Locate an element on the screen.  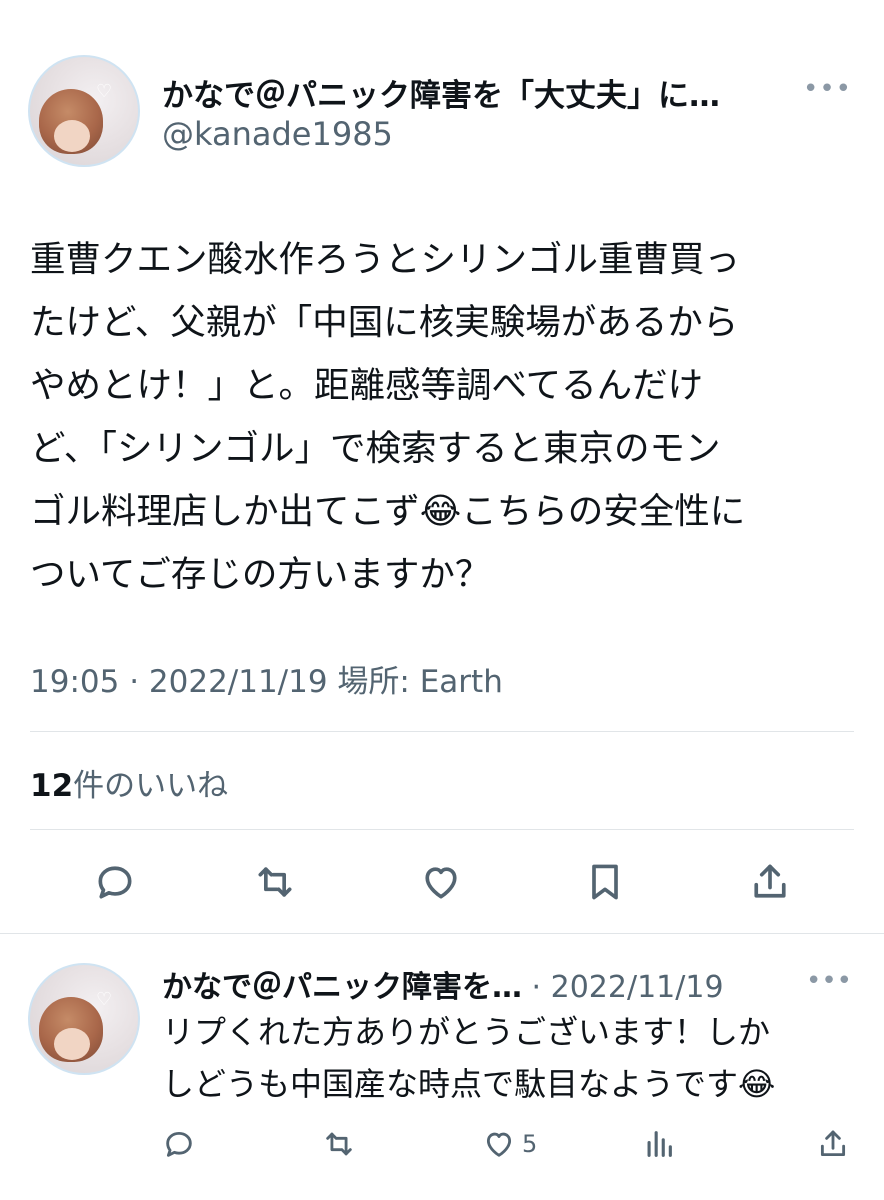
tweet-text-line: ついてご存じの方いますか？ is located at coordinates (260, 574).